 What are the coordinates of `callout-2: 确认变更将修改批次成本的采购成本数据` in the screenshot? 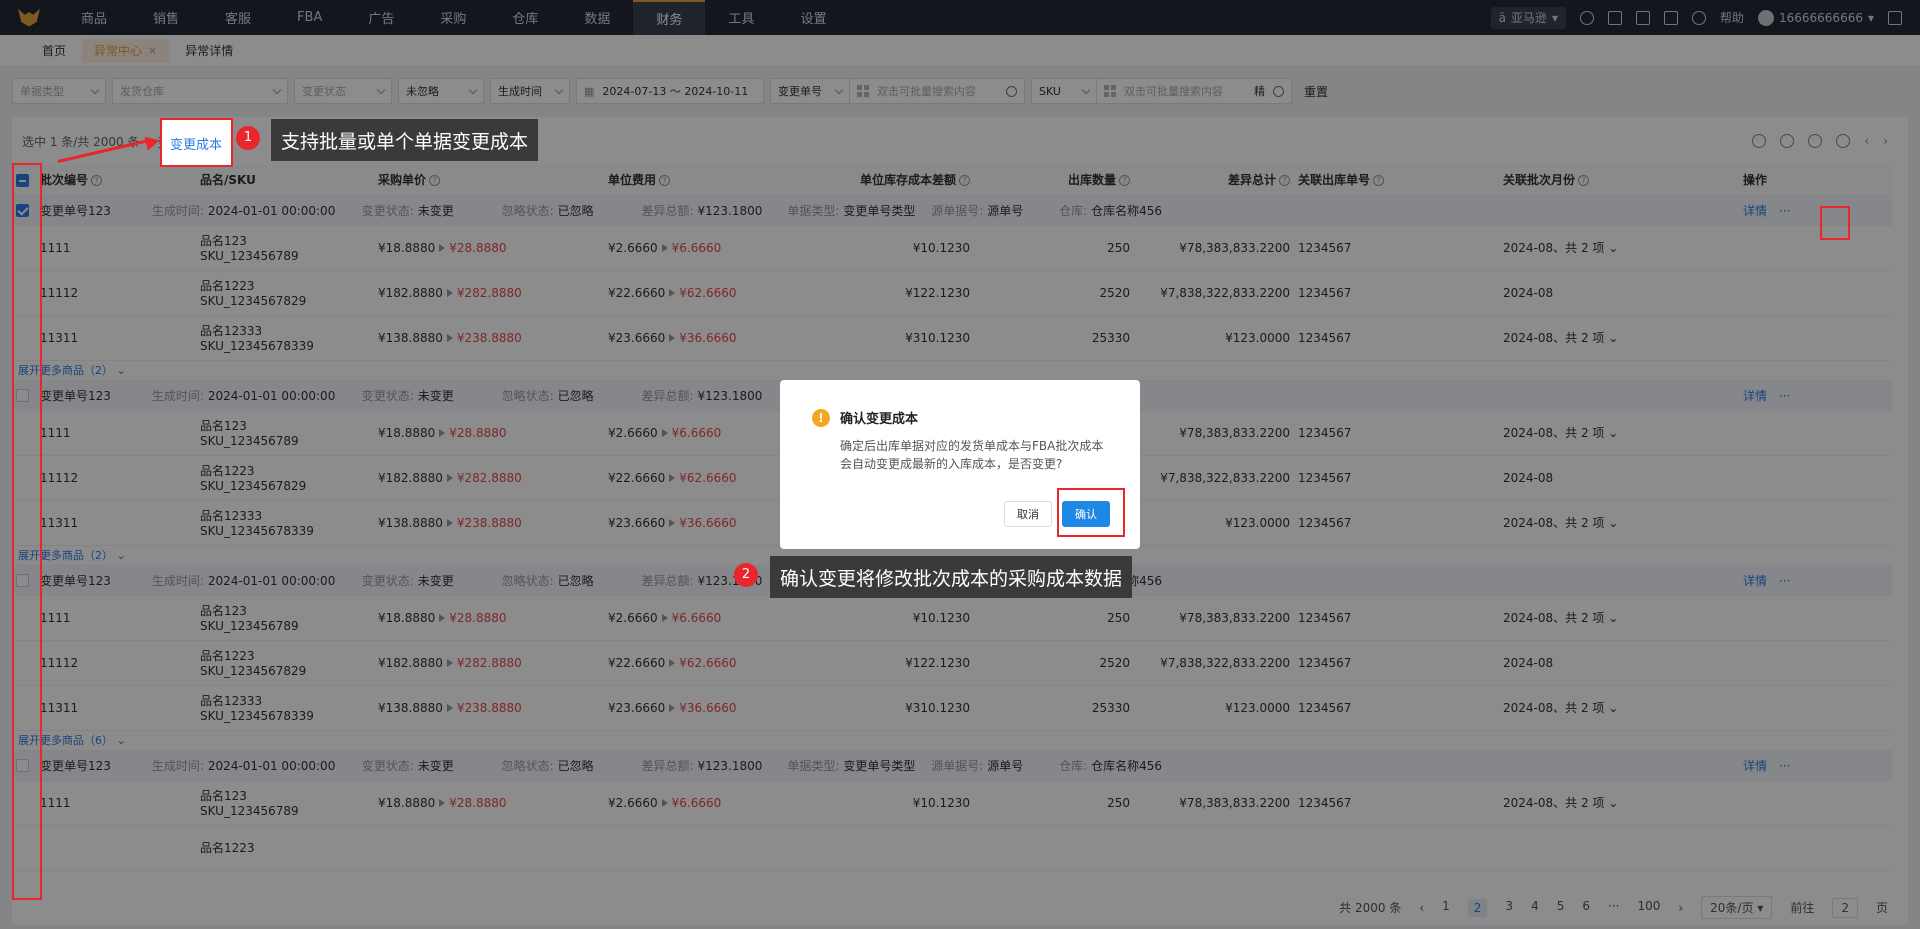 It's located at (951, 577).